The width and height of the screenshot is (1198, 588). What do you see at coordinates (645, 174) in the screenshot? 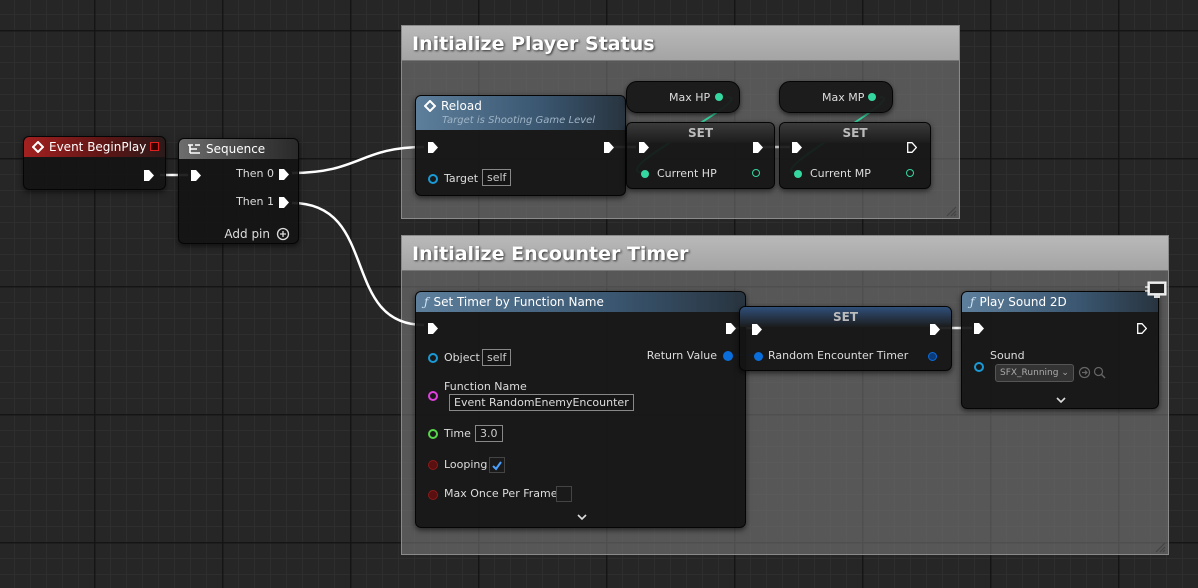
I see `current-hp-in-pin-icon` at bounding box center [645, 174].